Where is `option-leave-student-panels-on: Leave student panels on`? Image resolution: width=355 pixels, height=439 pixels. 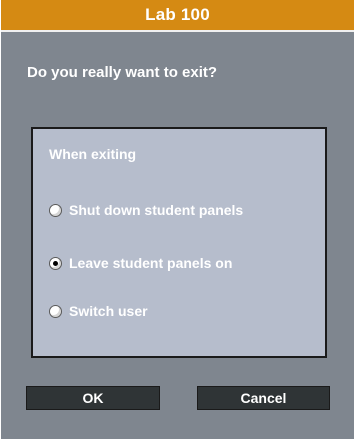
option-leave-student-panels-on: Leave student panels on is located at coordinates (140, 263).